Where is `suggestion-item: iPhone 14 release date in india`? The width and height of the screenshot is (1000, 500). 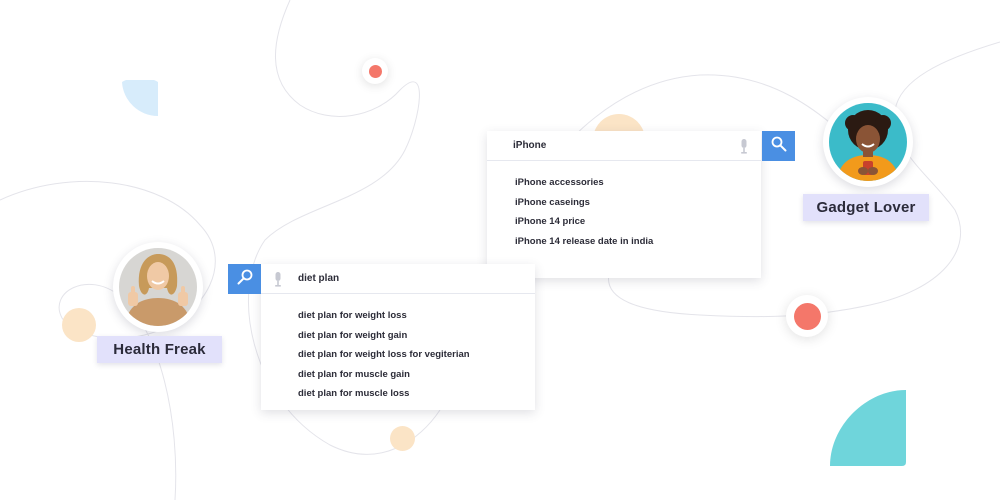
suggestion-item: iPhone 14 release date in india is located at coordinates (638, 242).